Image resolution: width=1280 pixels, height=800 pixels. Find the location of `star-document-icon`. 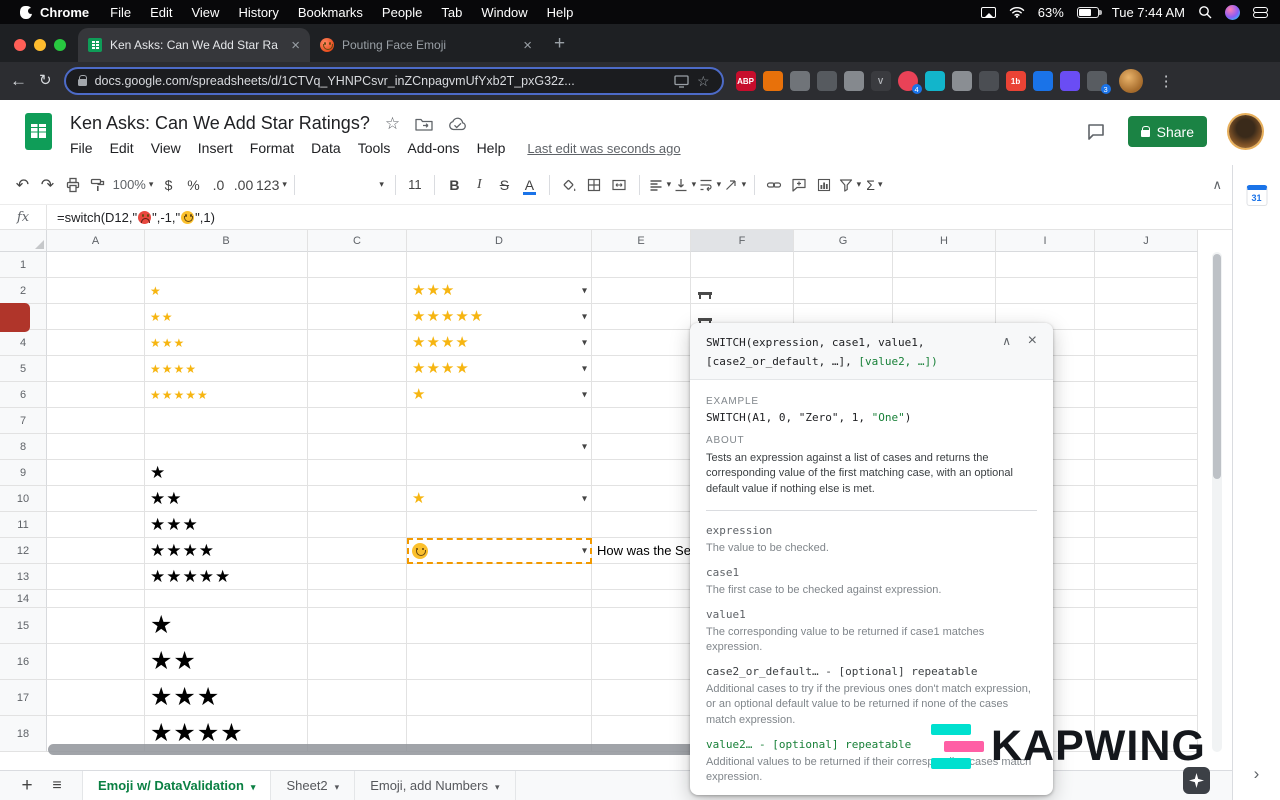

star-document-icon is located at coordinates (392, 124).